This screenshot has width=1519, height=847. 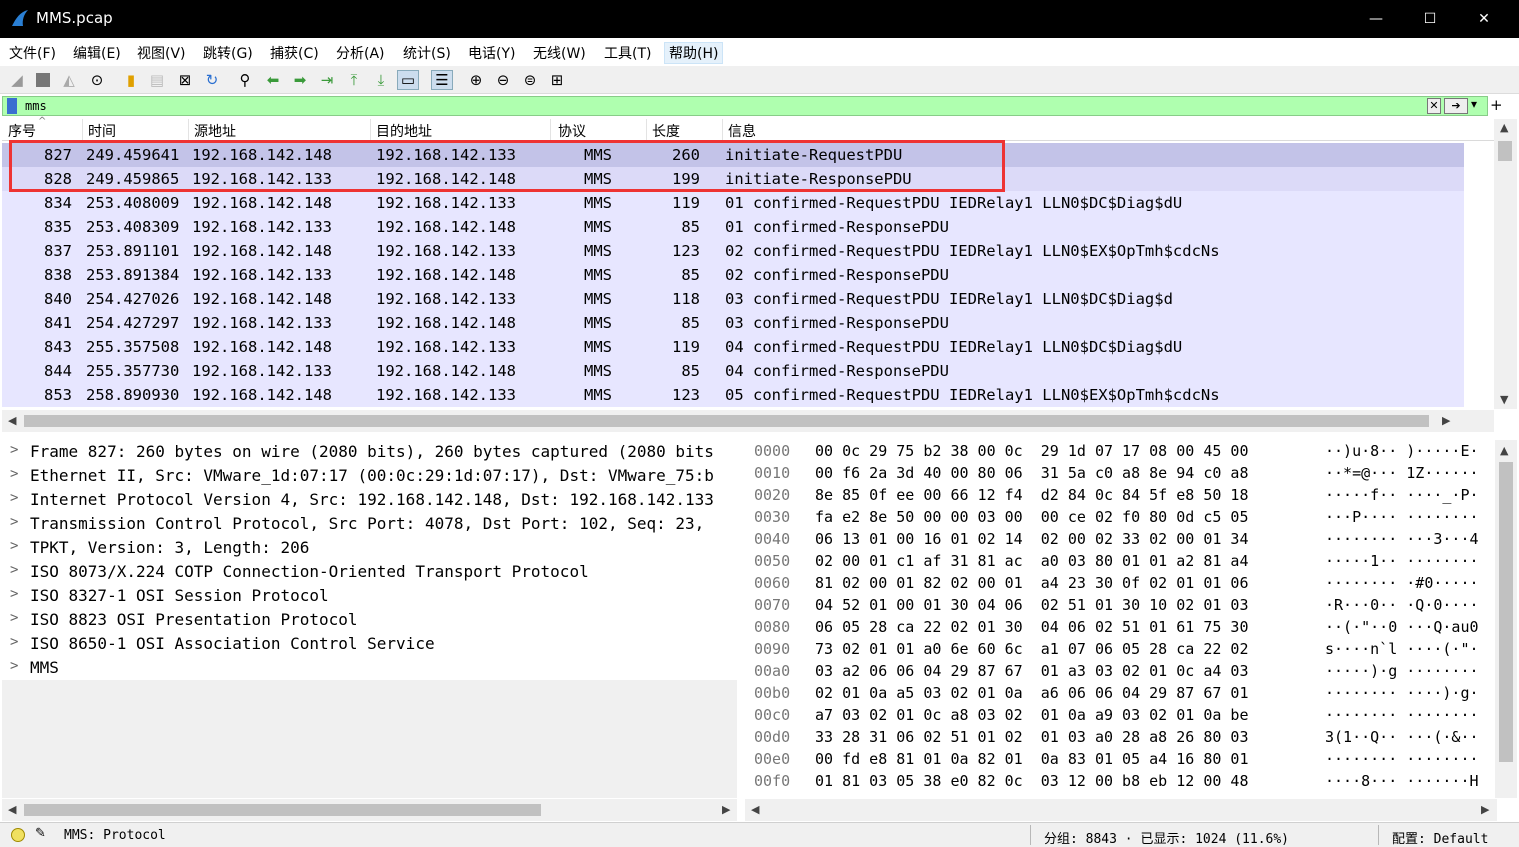 What do you see at coordinates (12, 106) in the screenshot?
I see `bookmark-icon` at bounding box center [12, 106].